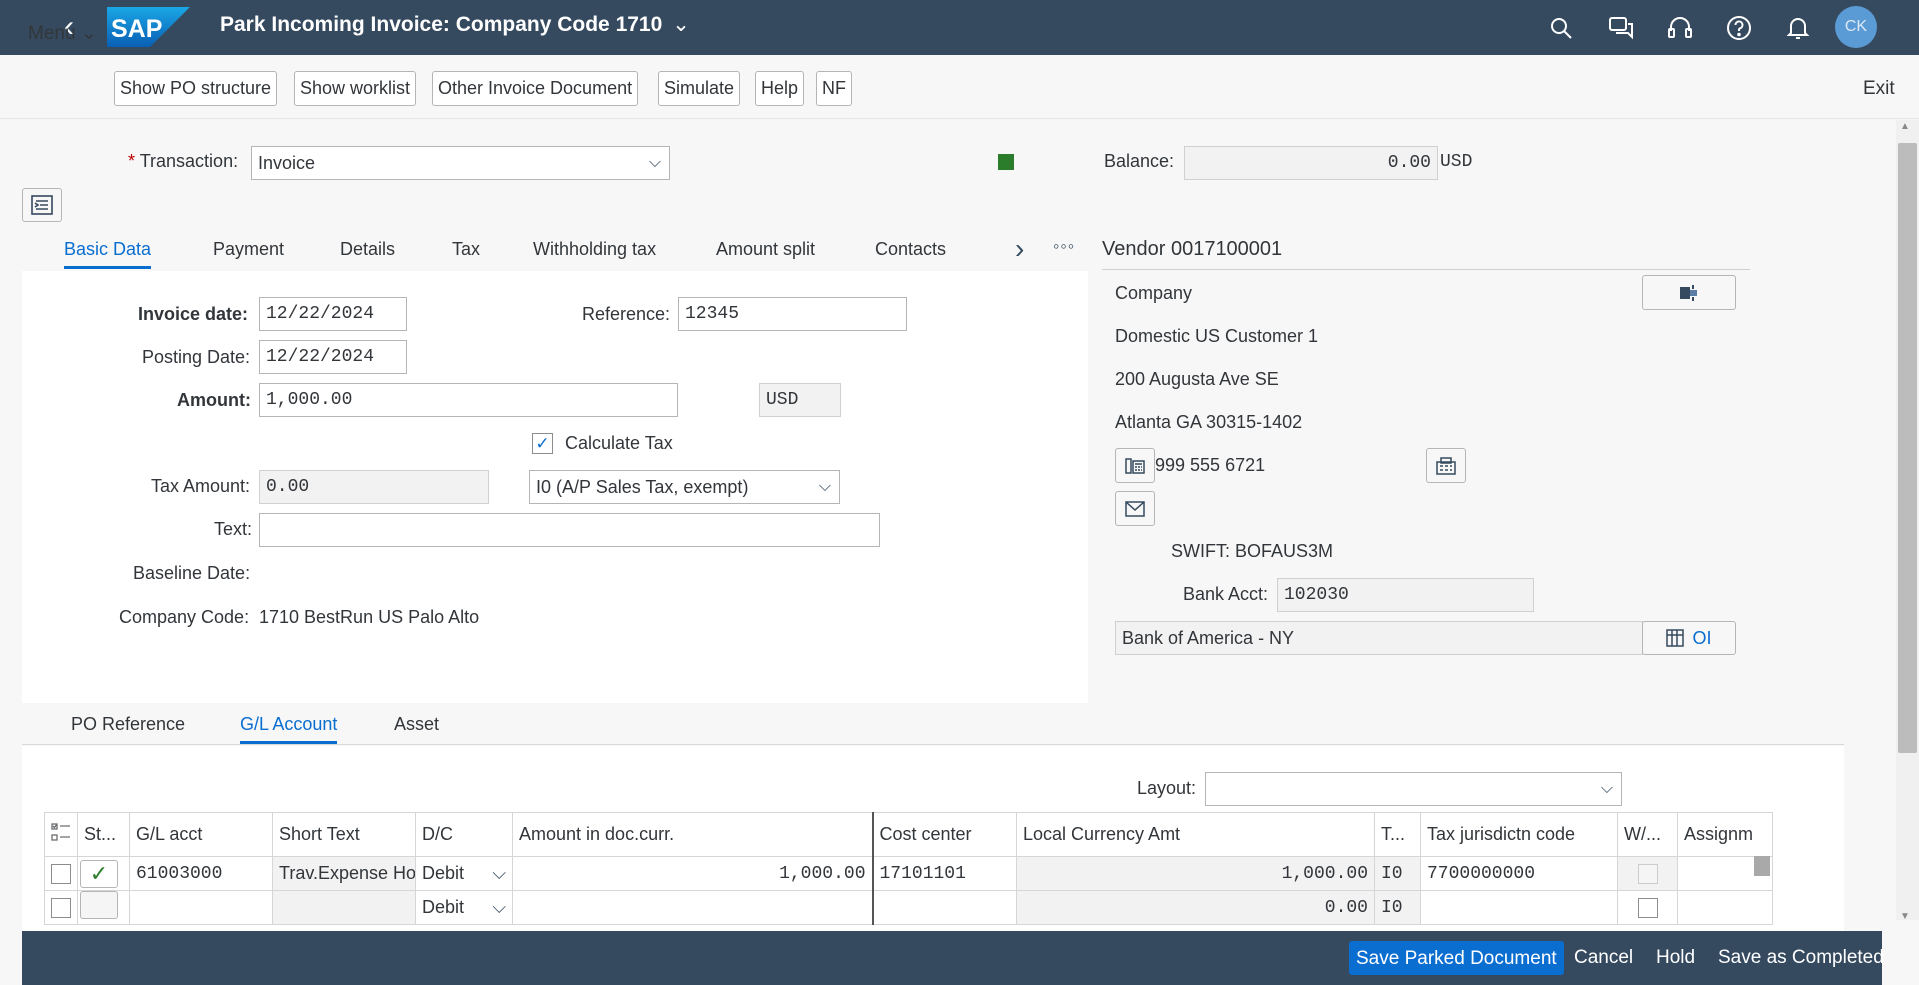 The image size is (1919, 985). Describe the element at coordinates (1413, 789) in the screenshot. I see `layout-select: ⌵` at that location.